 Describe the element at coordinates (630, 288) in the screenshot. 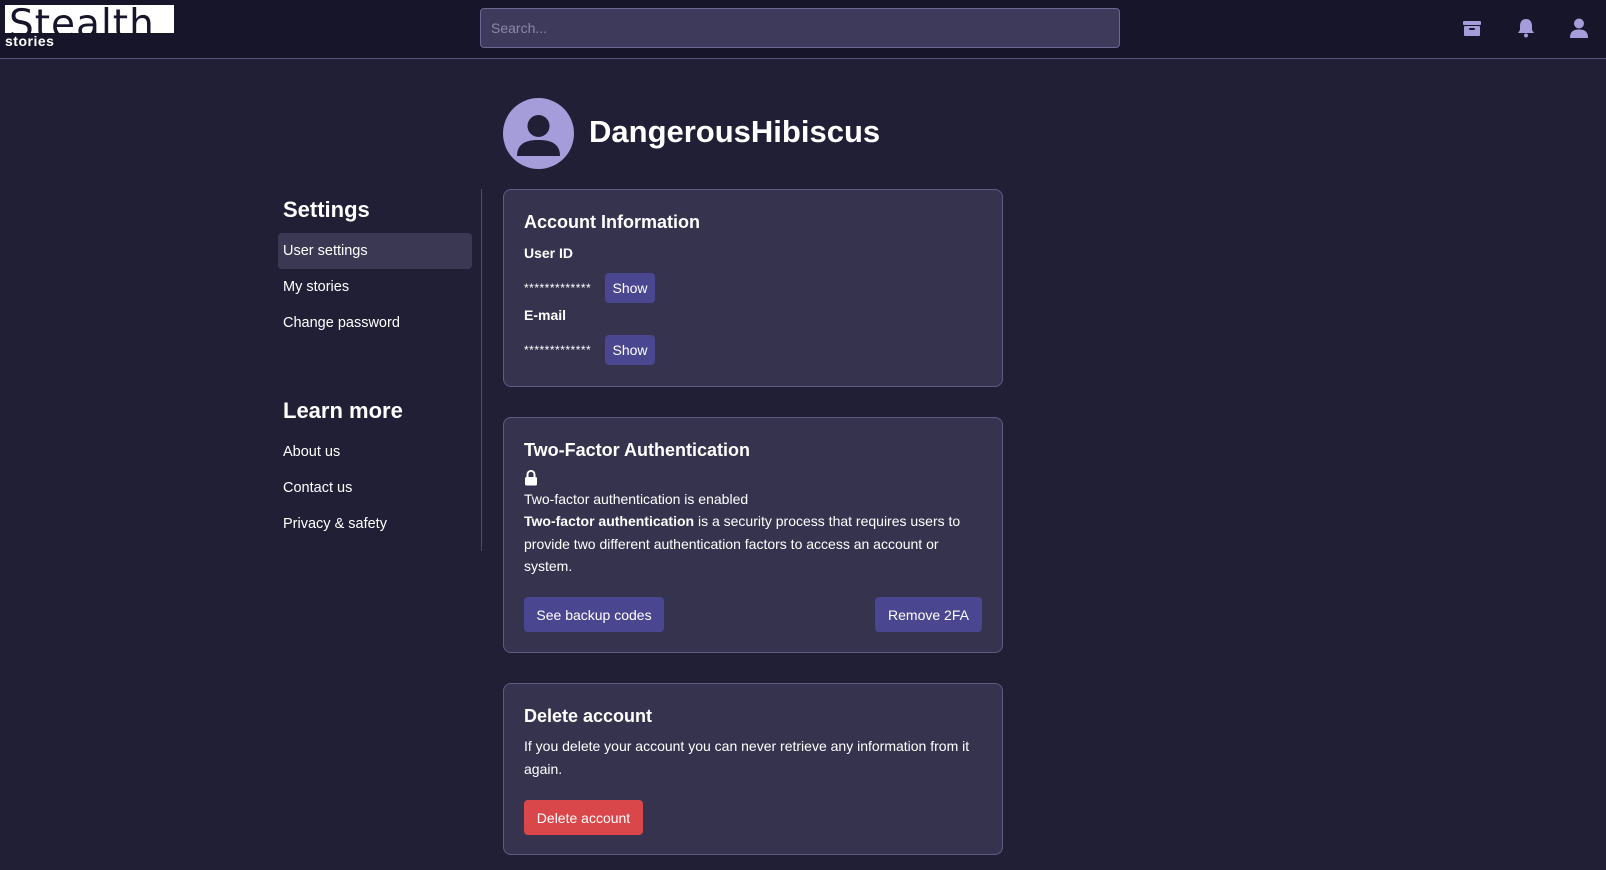

I see `show-user-id-button: Show` at that location.